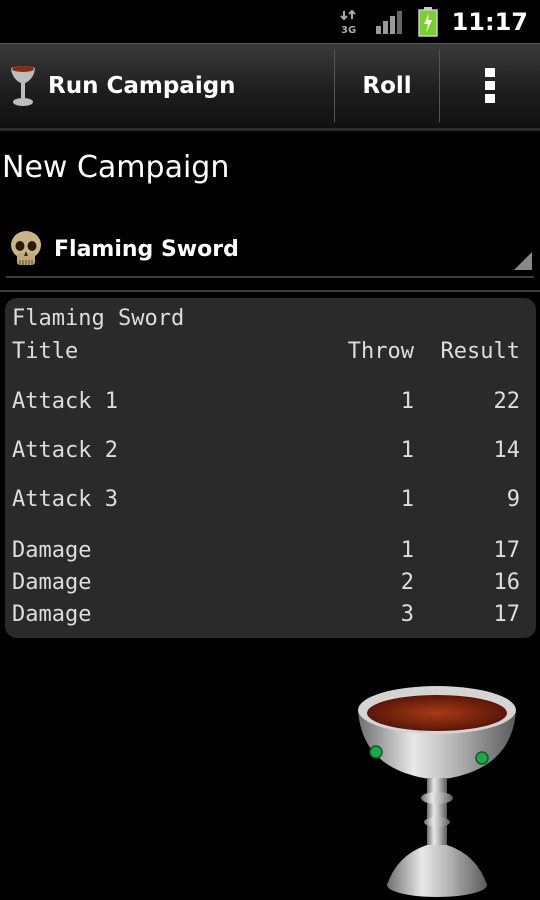 The height and width of the screenshot is (900, 540). I want to click on app-home: Run Campaign, so click(167, 86).